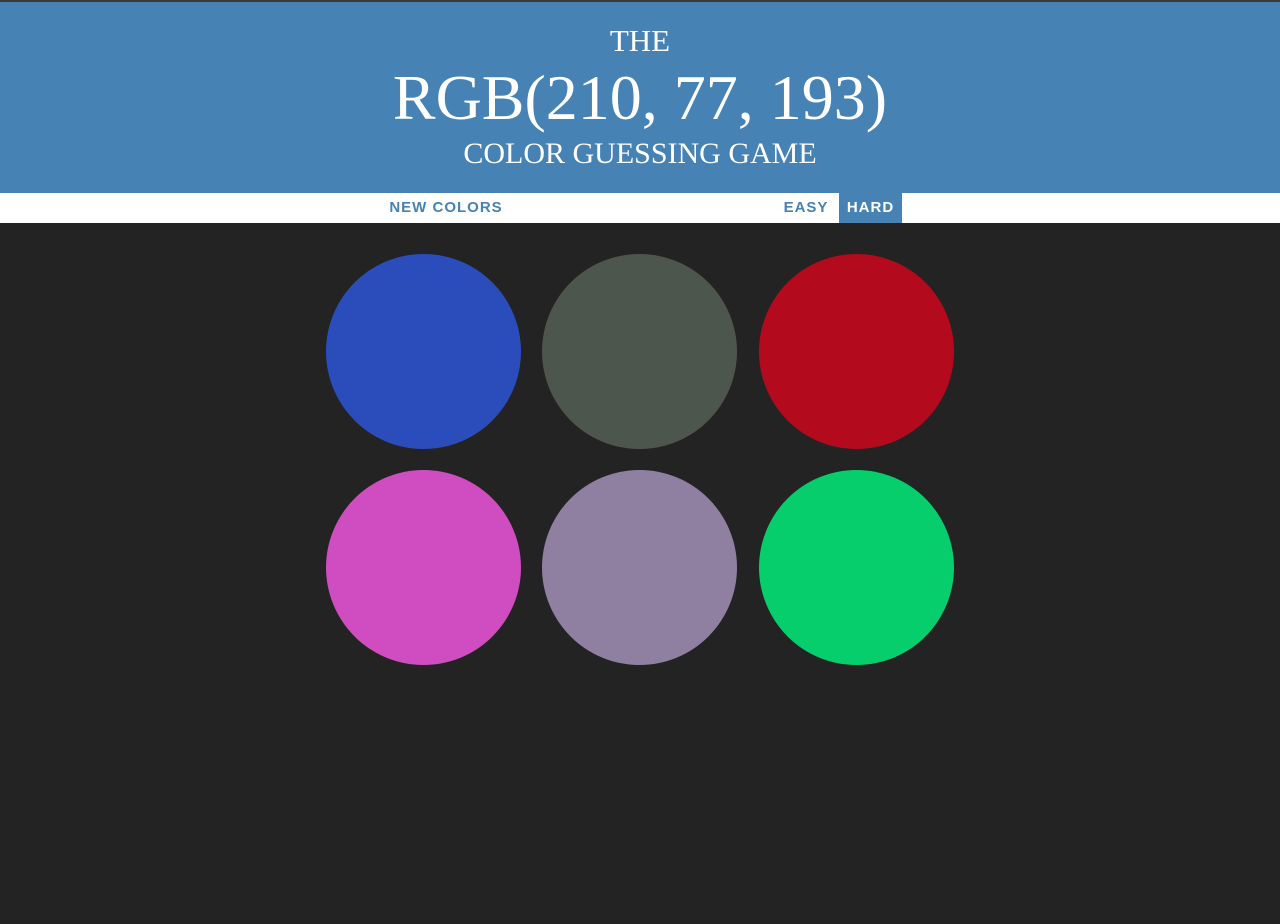 The height and width of the screenshot is (924, 1280). I want to click on hard-mode-button: HARD, so click(870, 208).